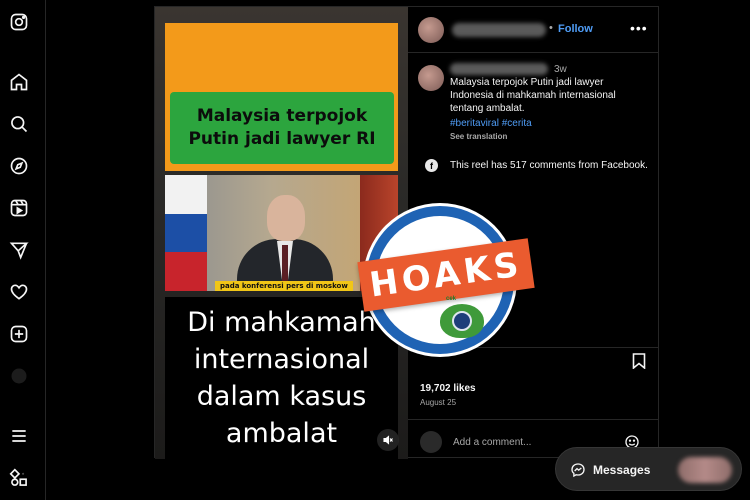 The image size is (750, 500). What do you see at coordinates (285, 241) in the screenshot?
I see `speaker-figure` at bounding box center [285, 241].